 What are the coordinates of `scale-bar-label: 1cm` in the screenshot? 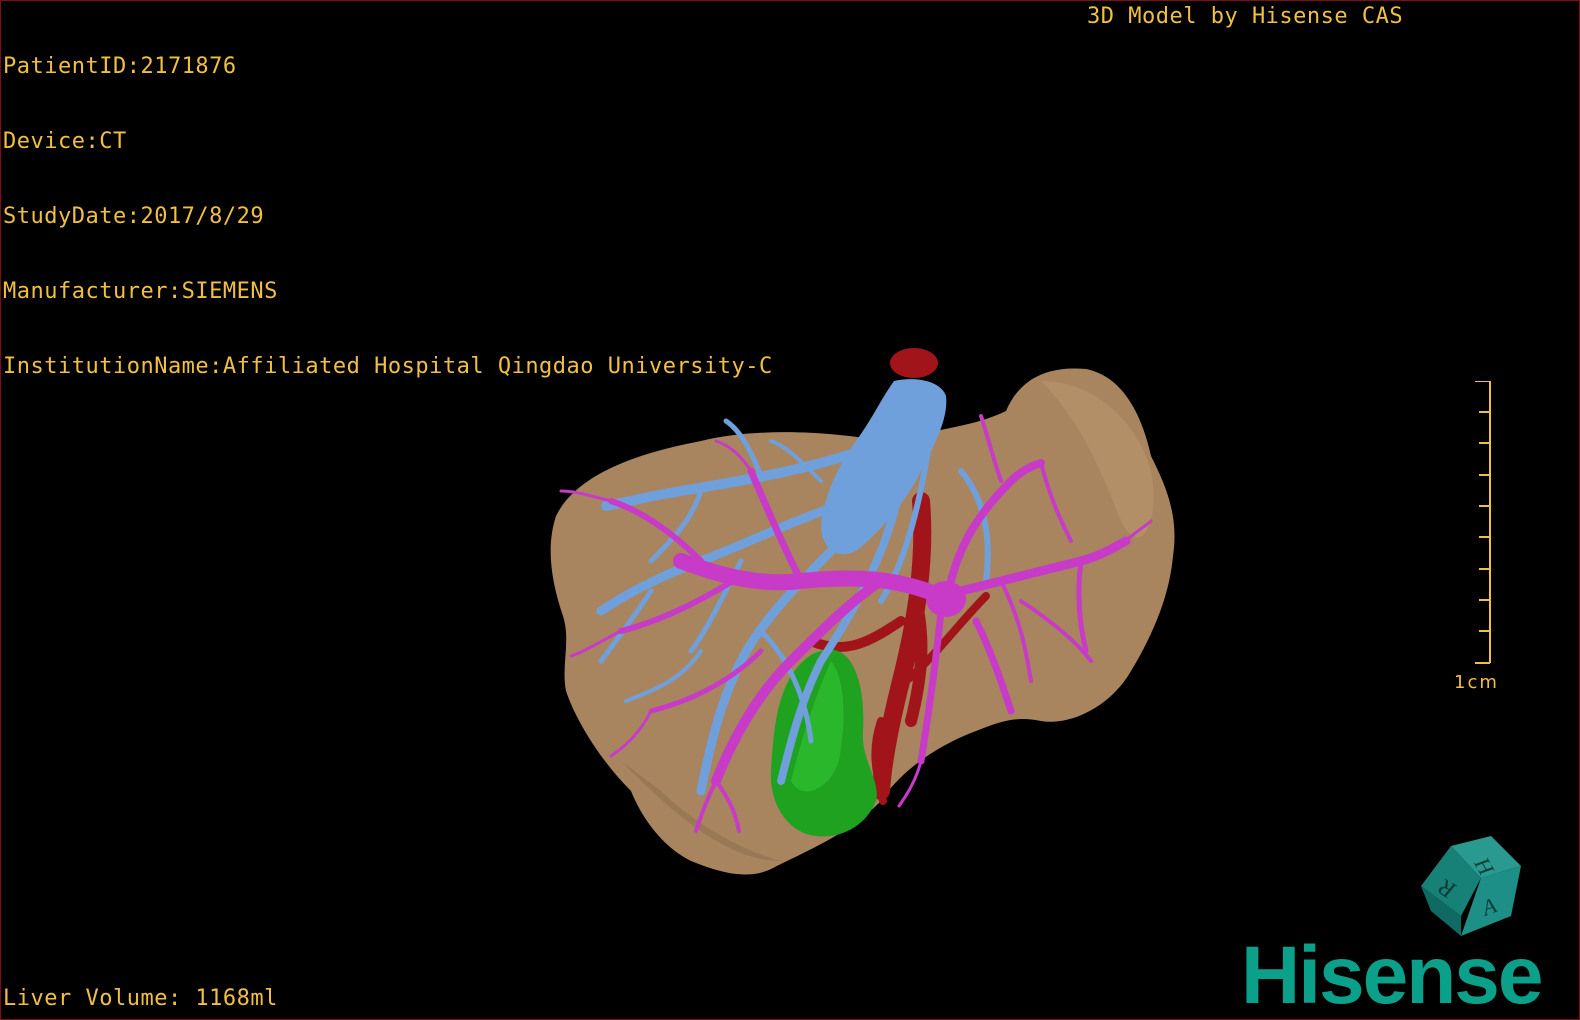 It's located at (1476, 682).